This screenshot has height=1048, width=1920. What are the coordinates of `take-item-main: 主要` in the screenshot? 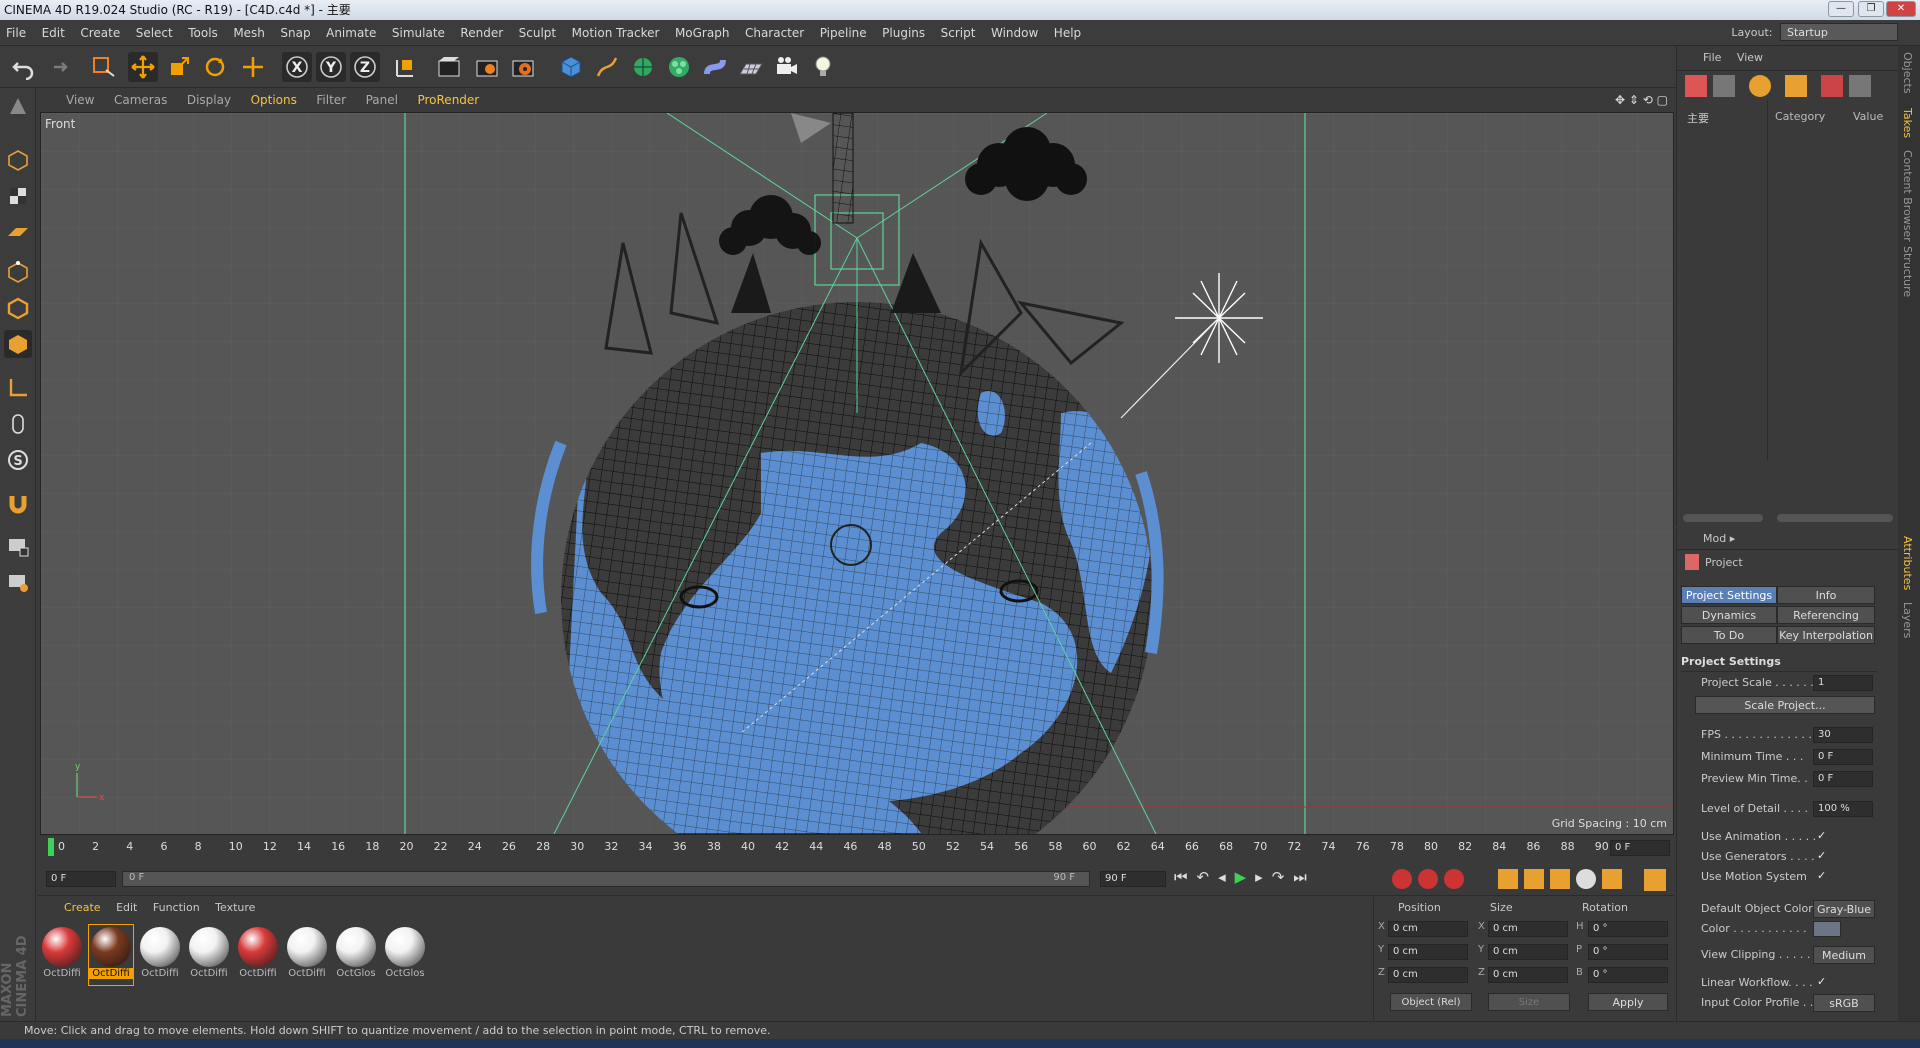 It's located at (1698, 118).